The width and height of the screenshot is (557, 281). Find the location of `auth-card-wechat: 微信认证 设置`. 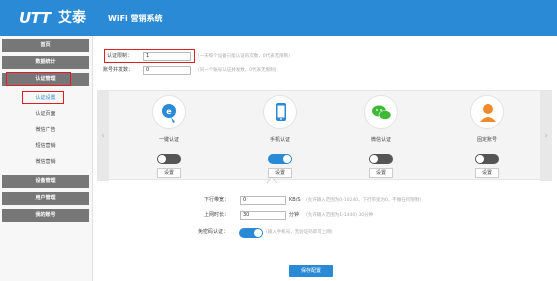

auth-card-wechat: 微信认证 设置 is located at coordinates (381, 136).